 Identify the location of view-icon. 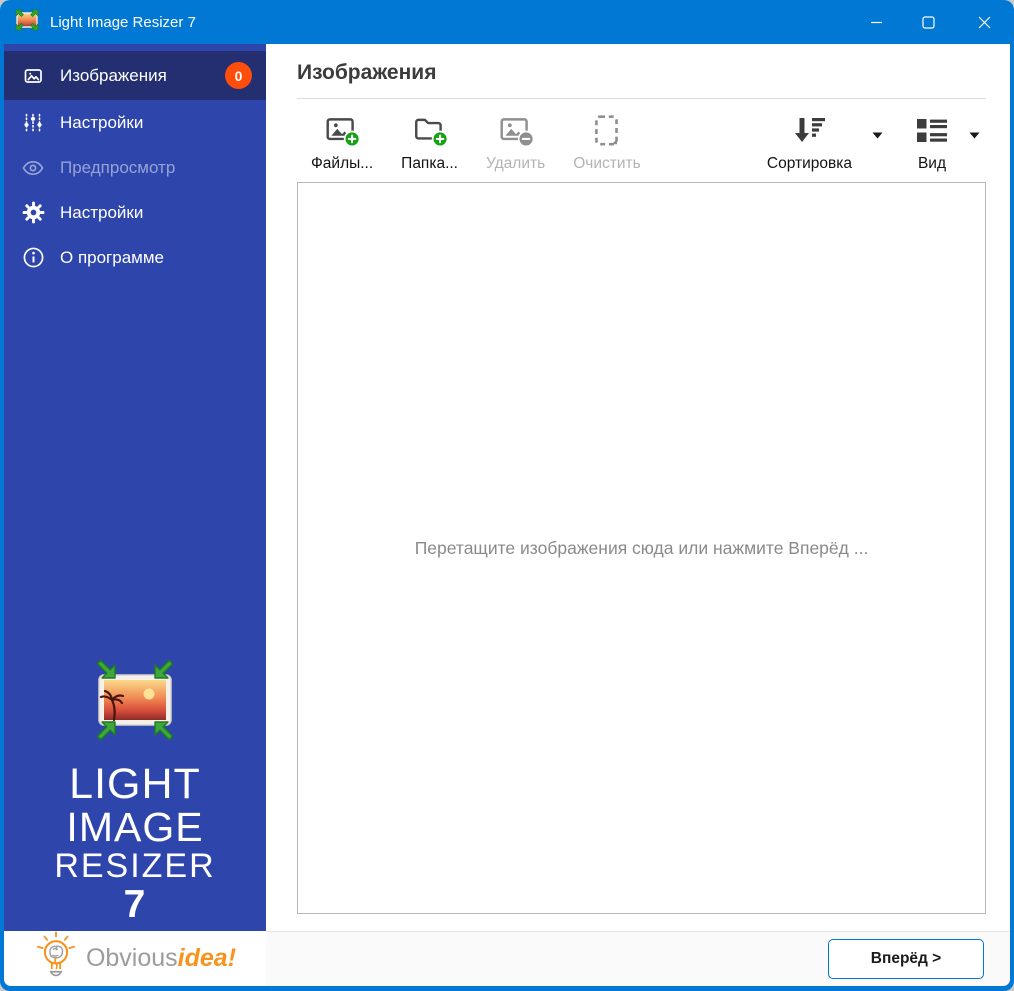
(932, 131).